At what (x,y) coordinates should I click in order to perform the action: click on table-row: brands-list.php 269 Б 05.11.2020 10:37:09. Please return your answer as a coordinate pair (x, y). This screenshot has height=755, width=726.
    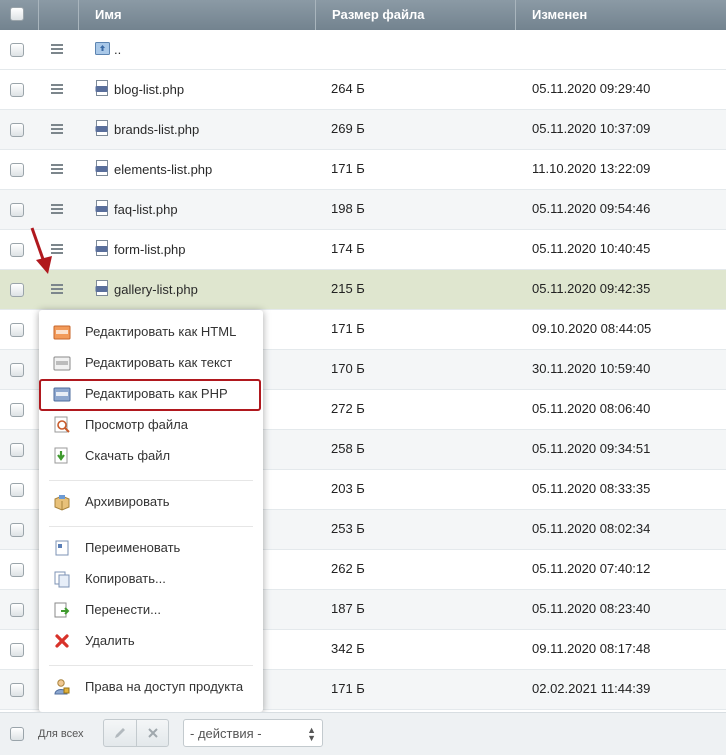
    Looking at the image, I should click on (363, 130).